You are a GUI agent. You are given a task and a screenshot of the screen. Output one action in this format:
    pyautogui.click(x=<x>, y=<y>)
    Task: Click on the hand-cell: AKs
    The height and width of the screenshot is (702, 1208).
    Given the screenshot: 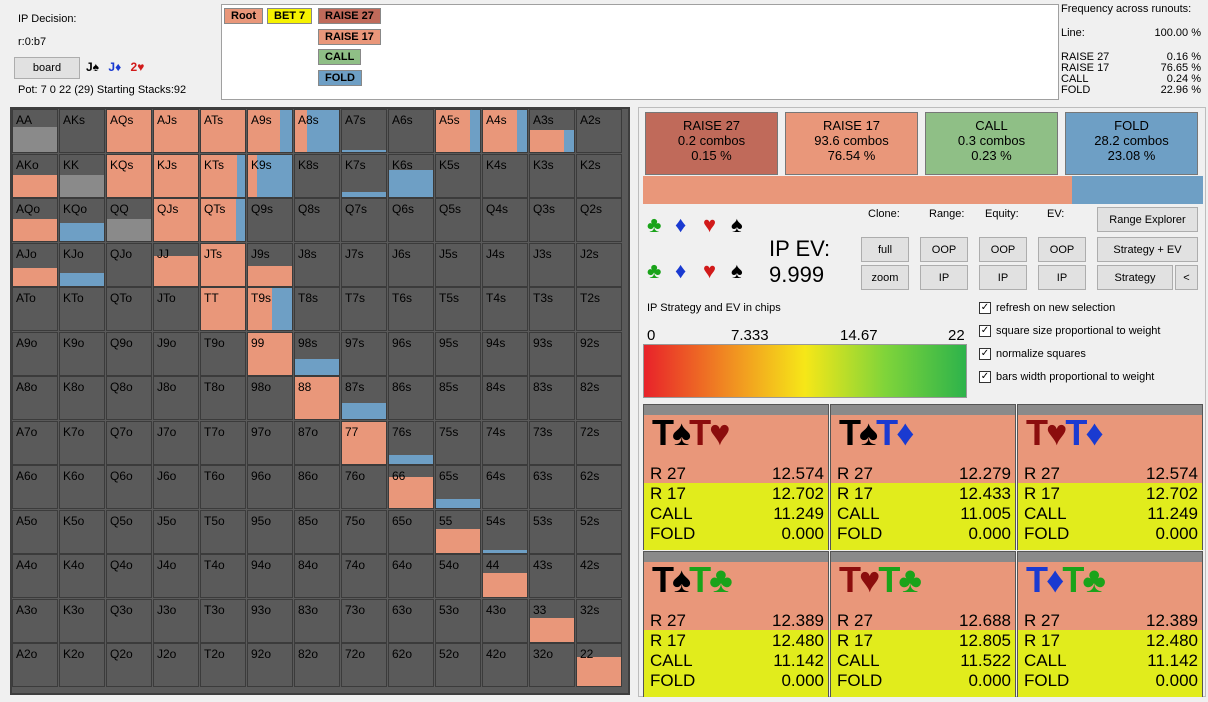 What is the action you would take?
    pyautogui.click(x=82, y=131)
    